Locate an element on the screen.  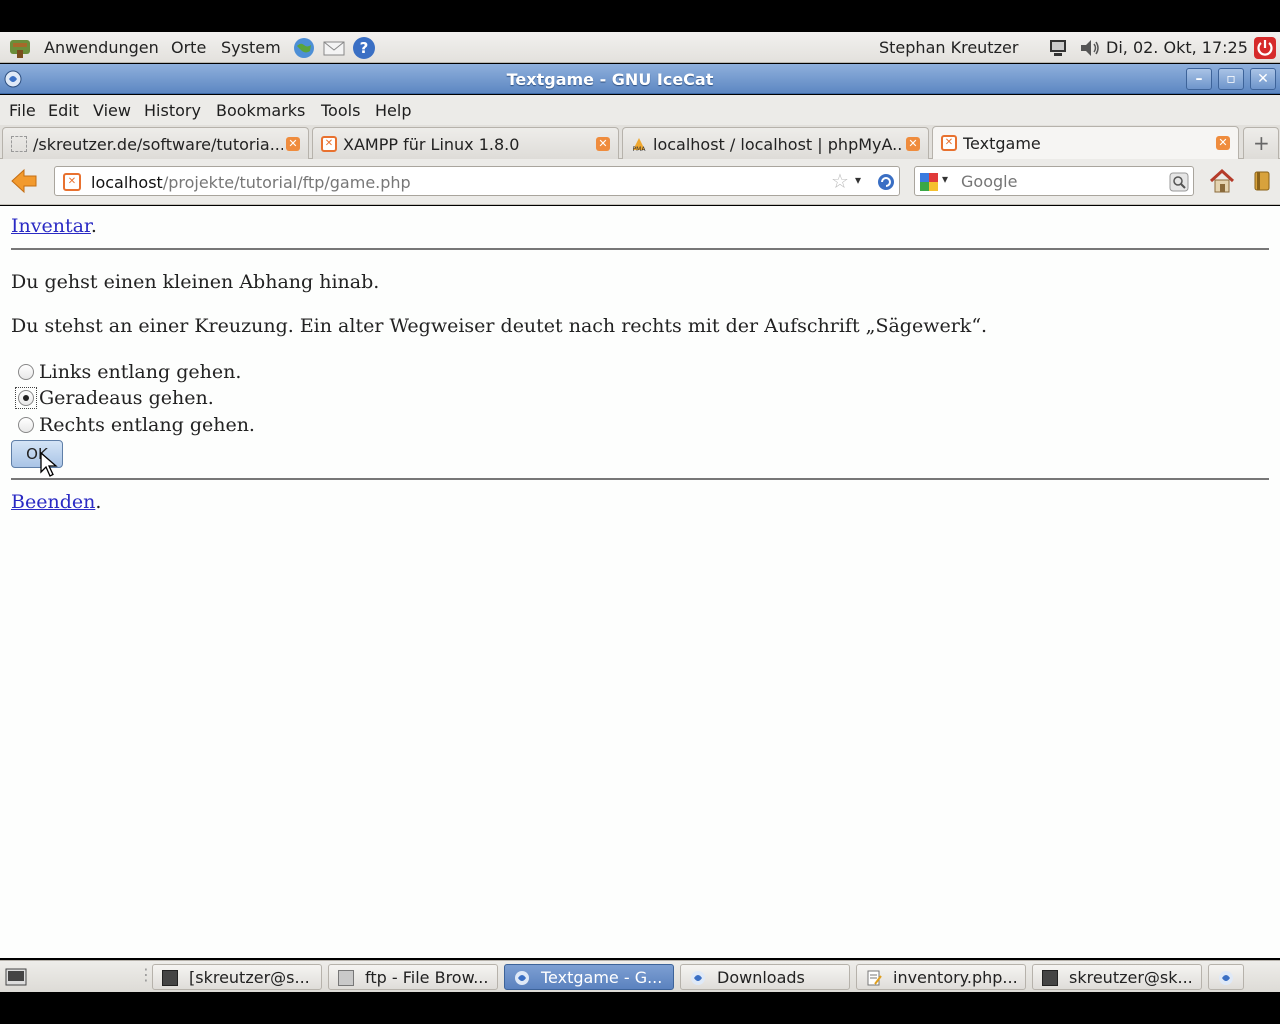
menu-applications: Anwendungen is located at coordinates (101, 47).